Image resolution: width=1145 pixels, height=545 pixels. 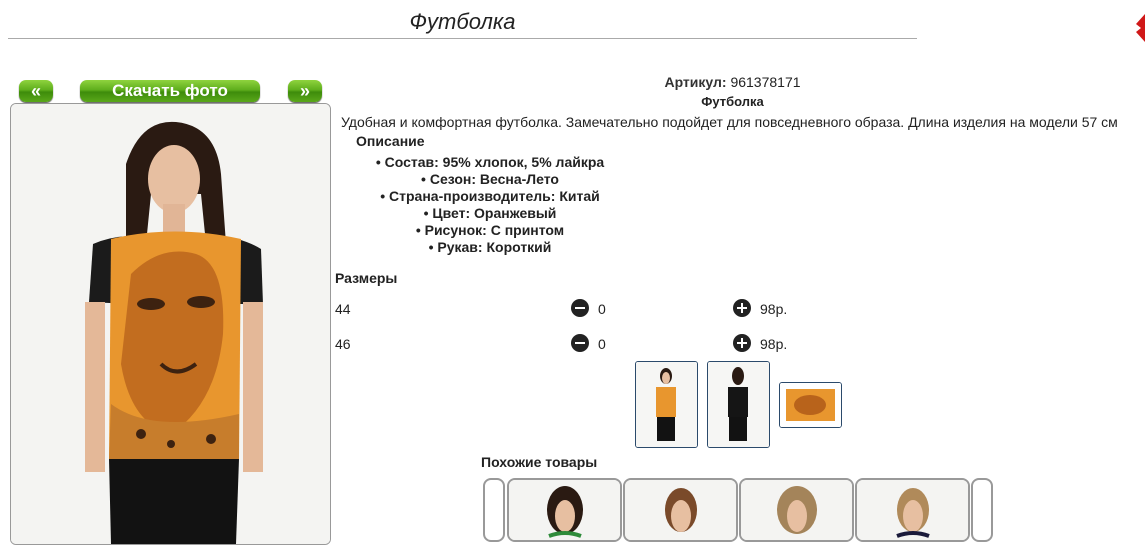 I want to click on thumbnail-back-image, so click(x=738, y=404).